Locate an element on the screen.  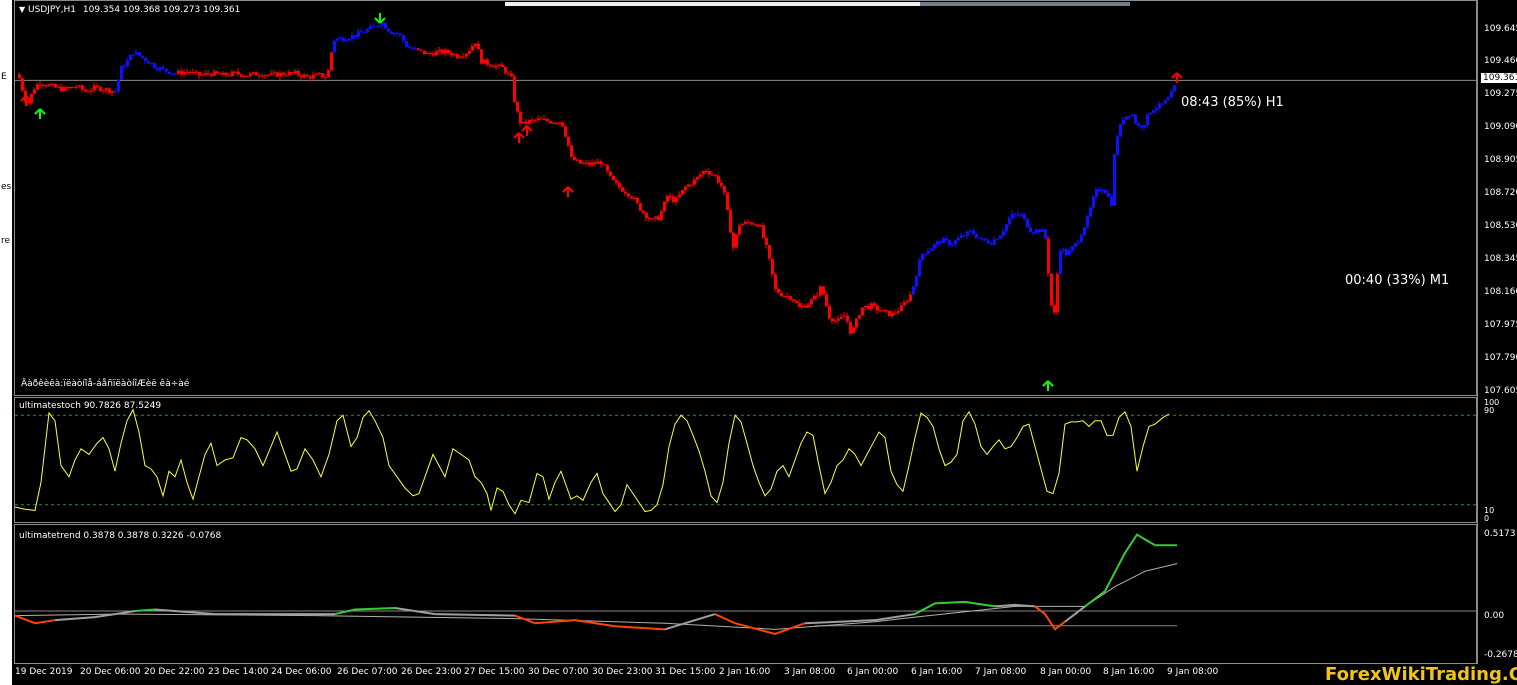
chart-scrollbar is located at coordinates (817, 4).